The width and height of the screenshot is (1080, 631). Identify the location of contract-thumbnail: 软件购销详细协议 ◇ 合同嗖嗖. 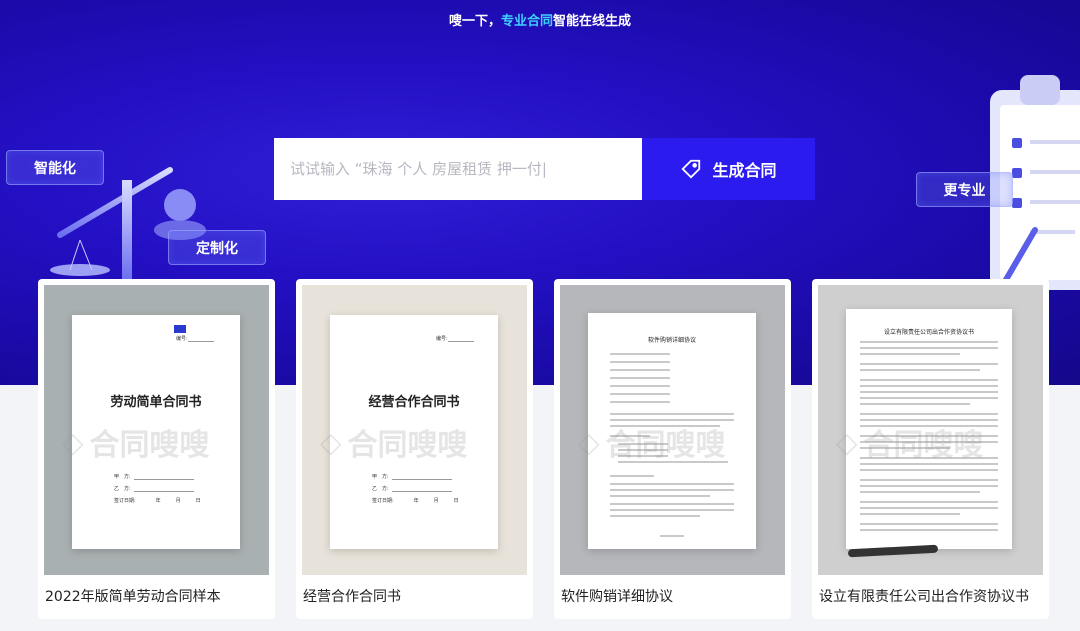
(672, 430).